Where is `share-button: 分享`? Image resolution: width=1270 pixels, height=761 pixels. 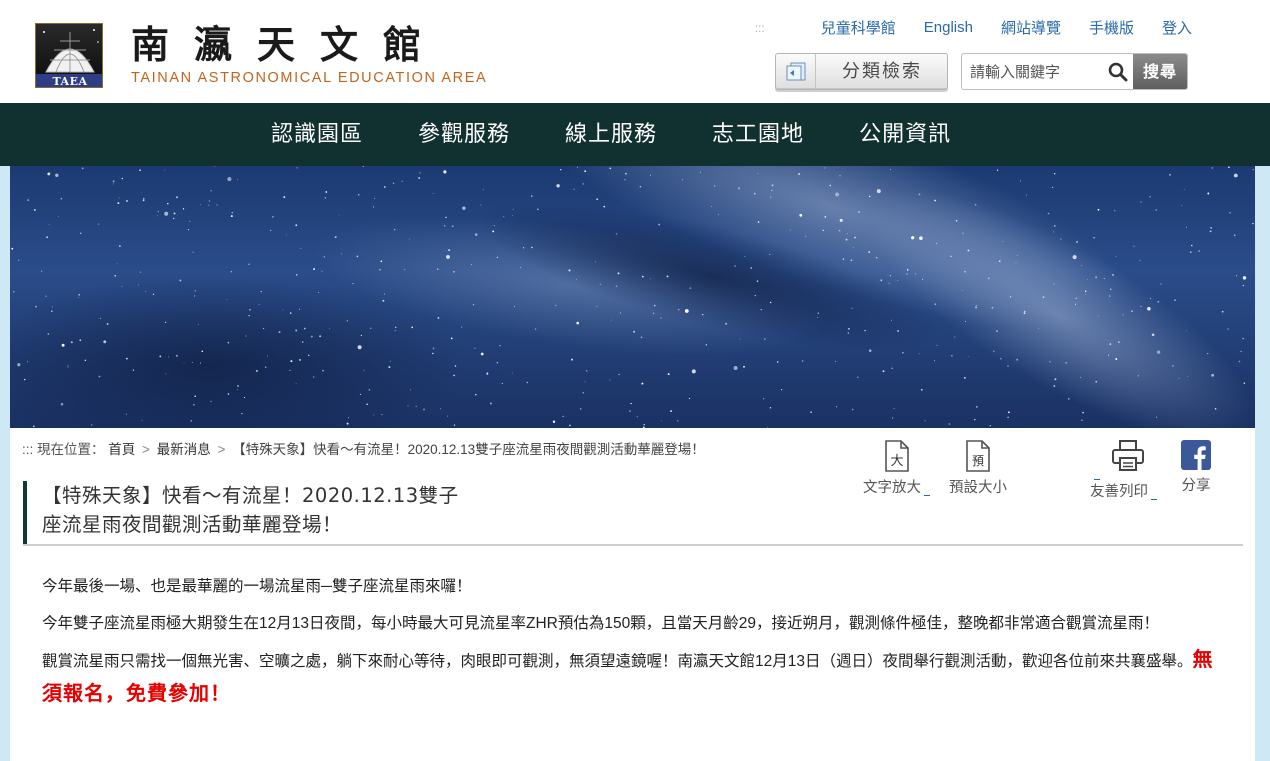 share-button: 分享 is located at coordinates (1196, 468).